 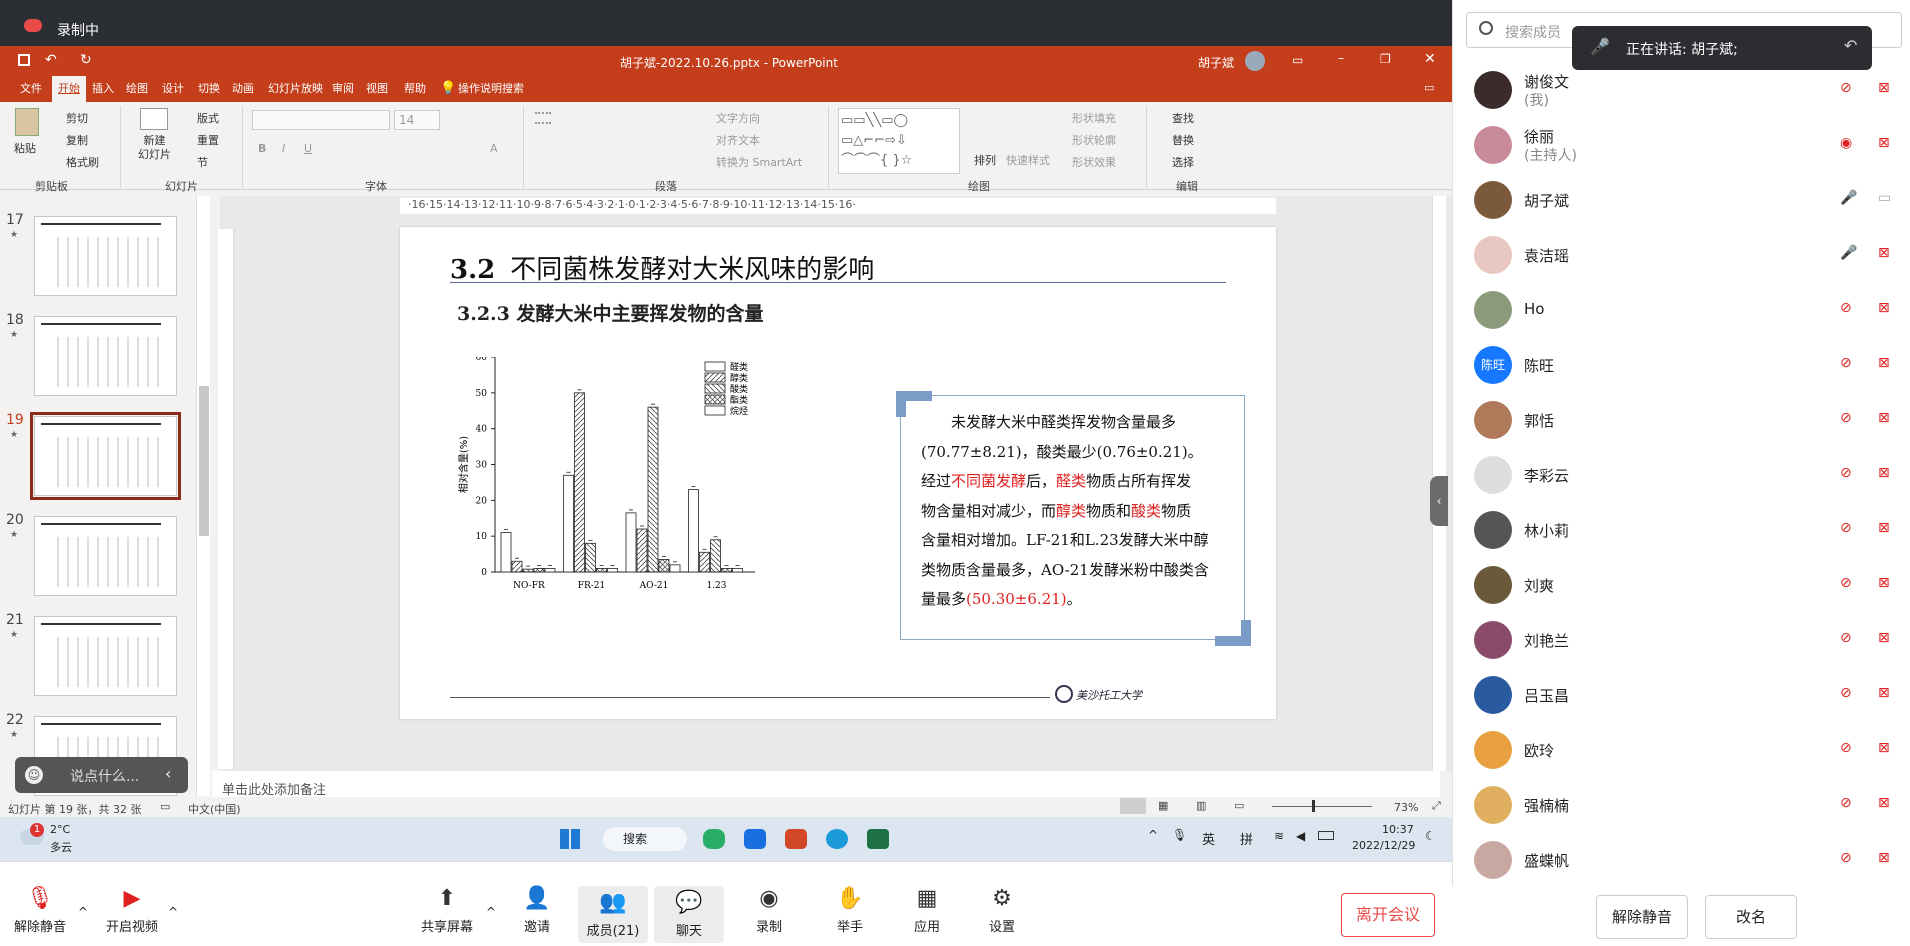 What do you see at coordinates (77, 140) in the screenshot?
I see `copy-button: 复制` at bounding box center [77, 140].